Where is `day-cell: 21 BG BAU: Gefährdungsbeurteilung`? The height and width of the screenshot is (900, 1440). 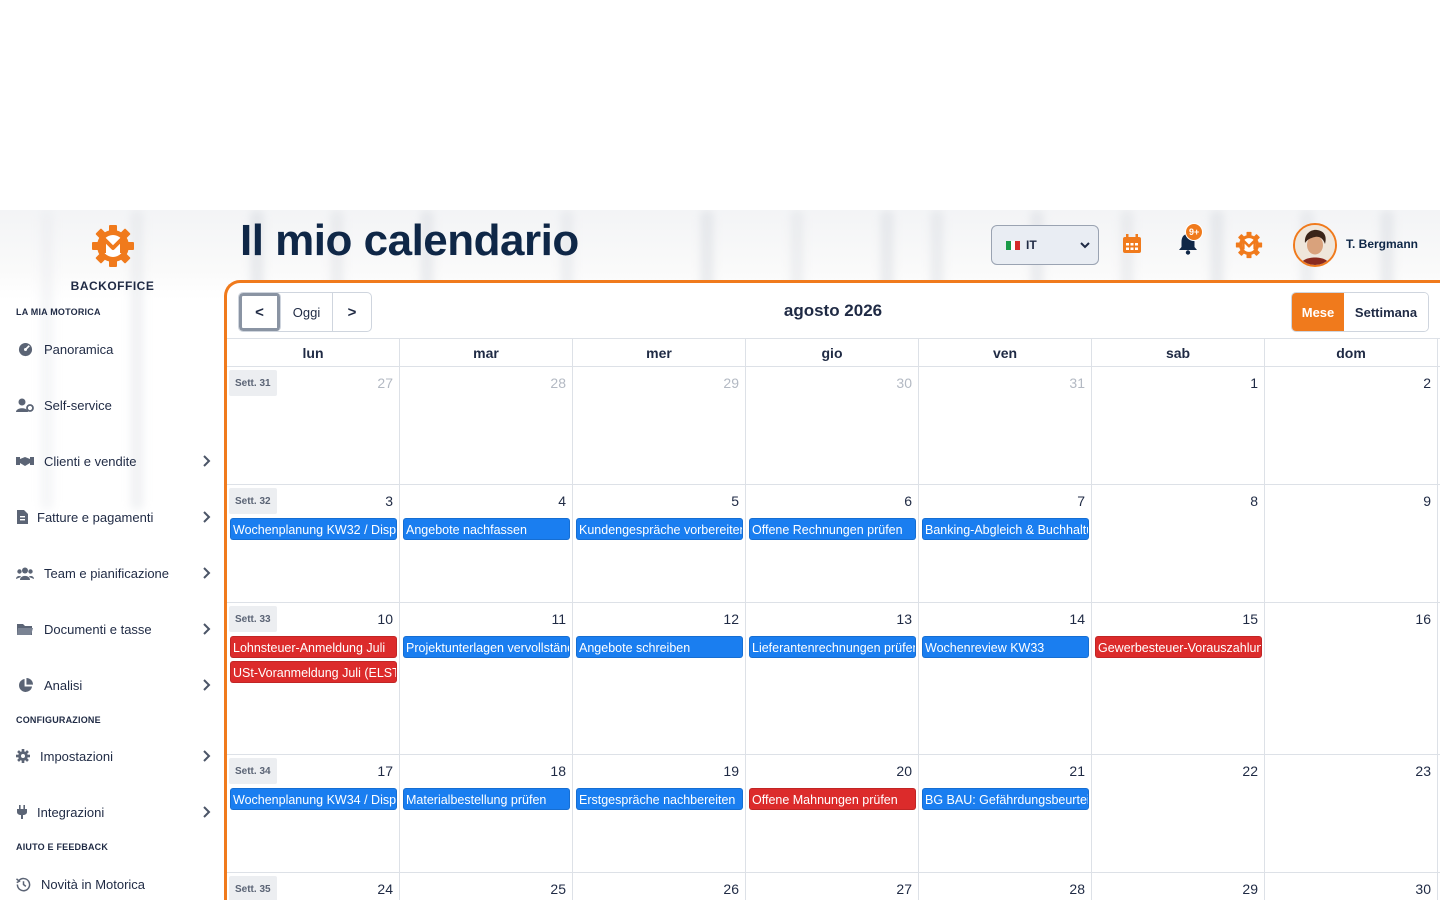
day-cell: 21 BG BAU: Gefährdungsbeurteilung is located at coordinates (1005, 813).